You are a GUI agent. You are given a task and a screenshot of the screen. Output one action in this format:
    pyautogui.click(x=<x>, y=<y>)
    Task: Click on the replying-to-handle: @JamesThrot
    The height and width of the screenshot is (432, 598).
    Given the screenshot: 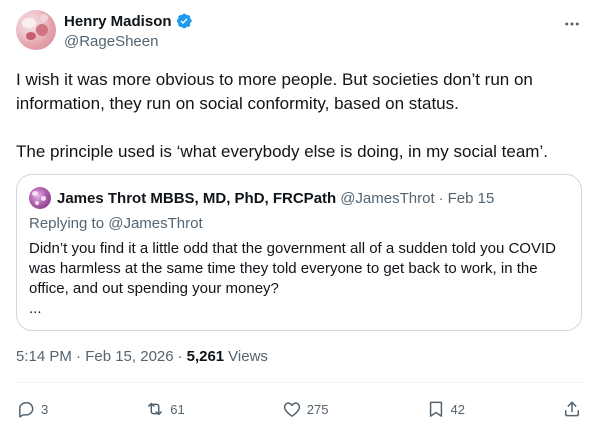 What is the action you would take?
    pyautogui.click(x=155, y=223)
    